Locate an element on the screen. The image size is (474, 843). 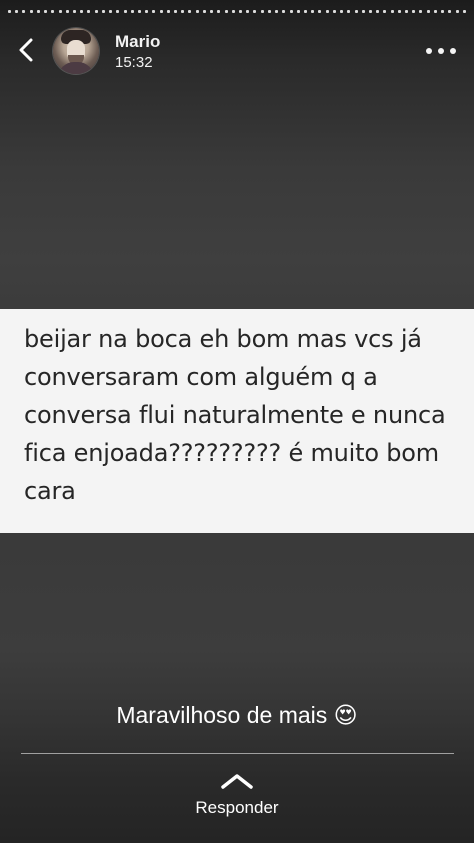
avatar-shirt is located at coordinates (76, 68).